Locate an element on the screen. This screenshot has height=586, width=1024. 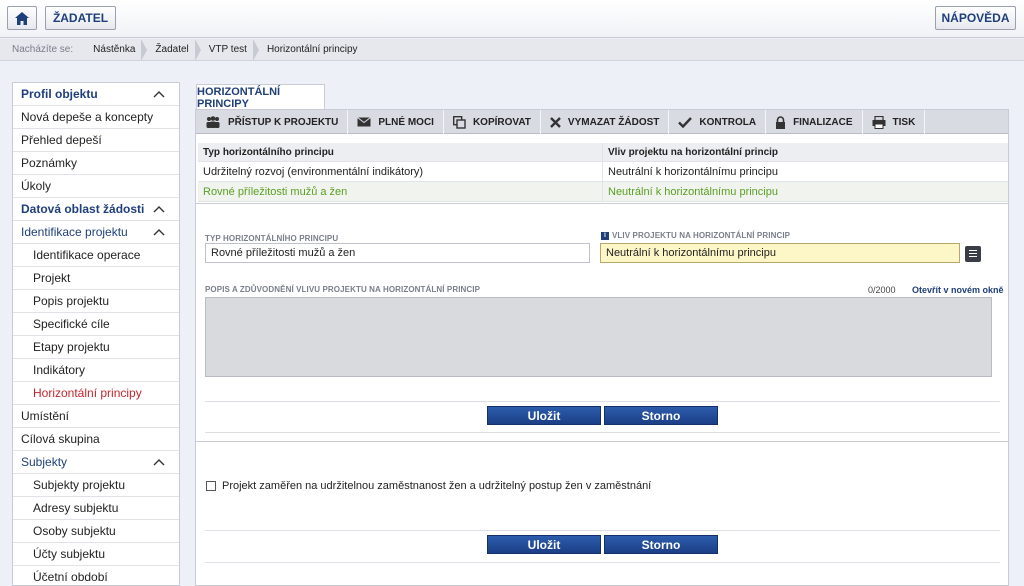
help-button: NÁPOVĚDA is located at coordinates (975, 18).